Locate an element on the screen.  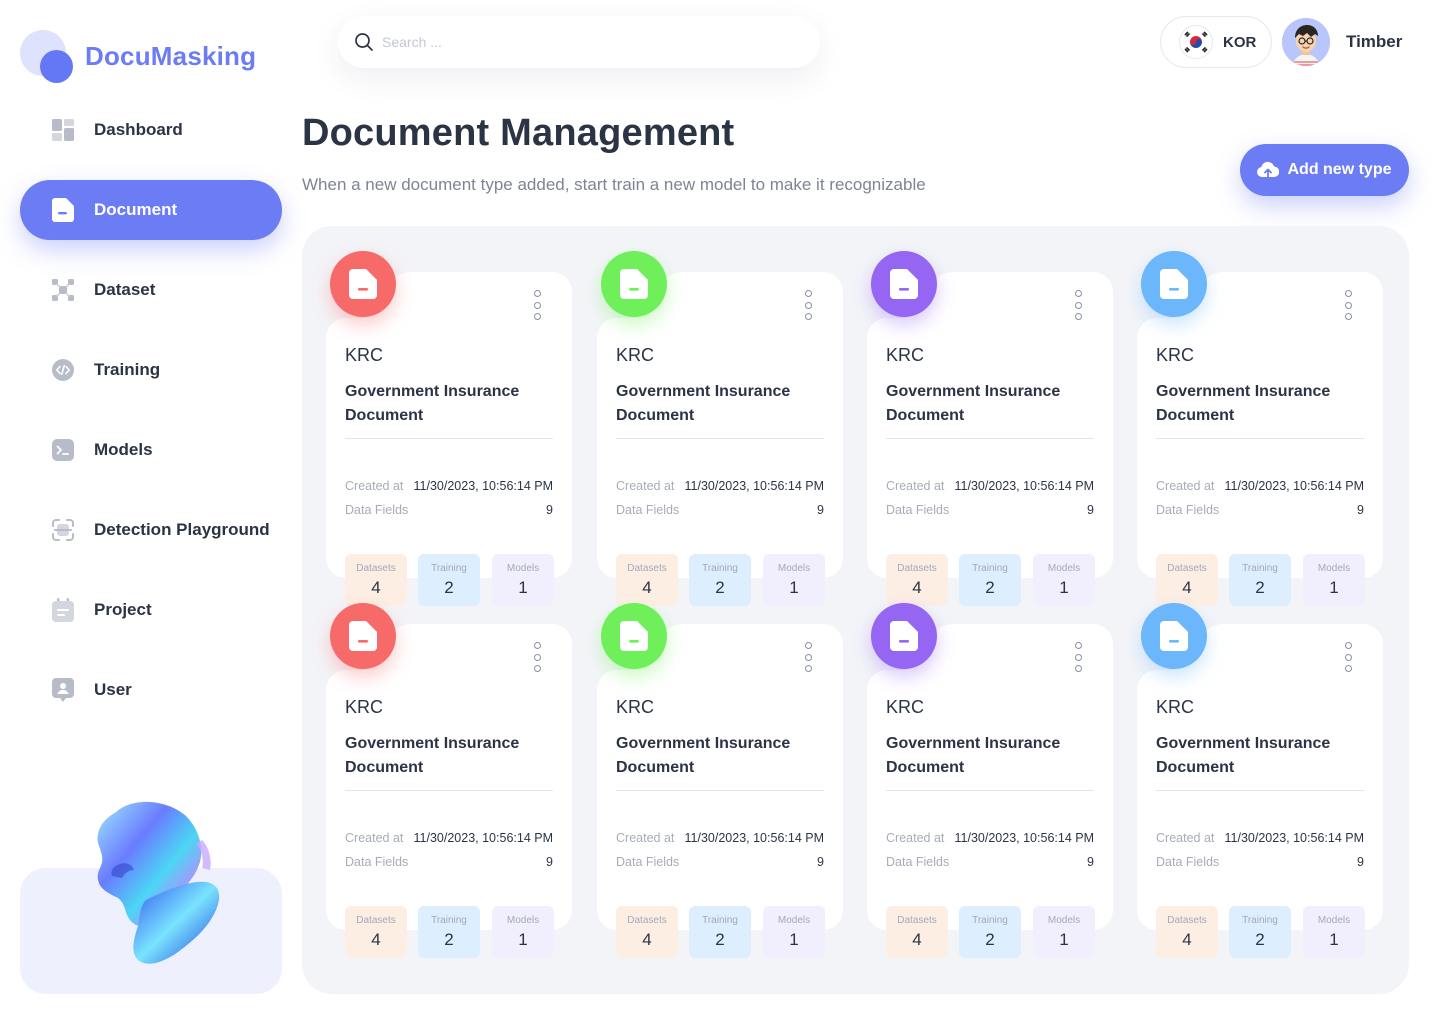
card-data-fields-row: Data Fields 9 is located at coordinates (990, 510).